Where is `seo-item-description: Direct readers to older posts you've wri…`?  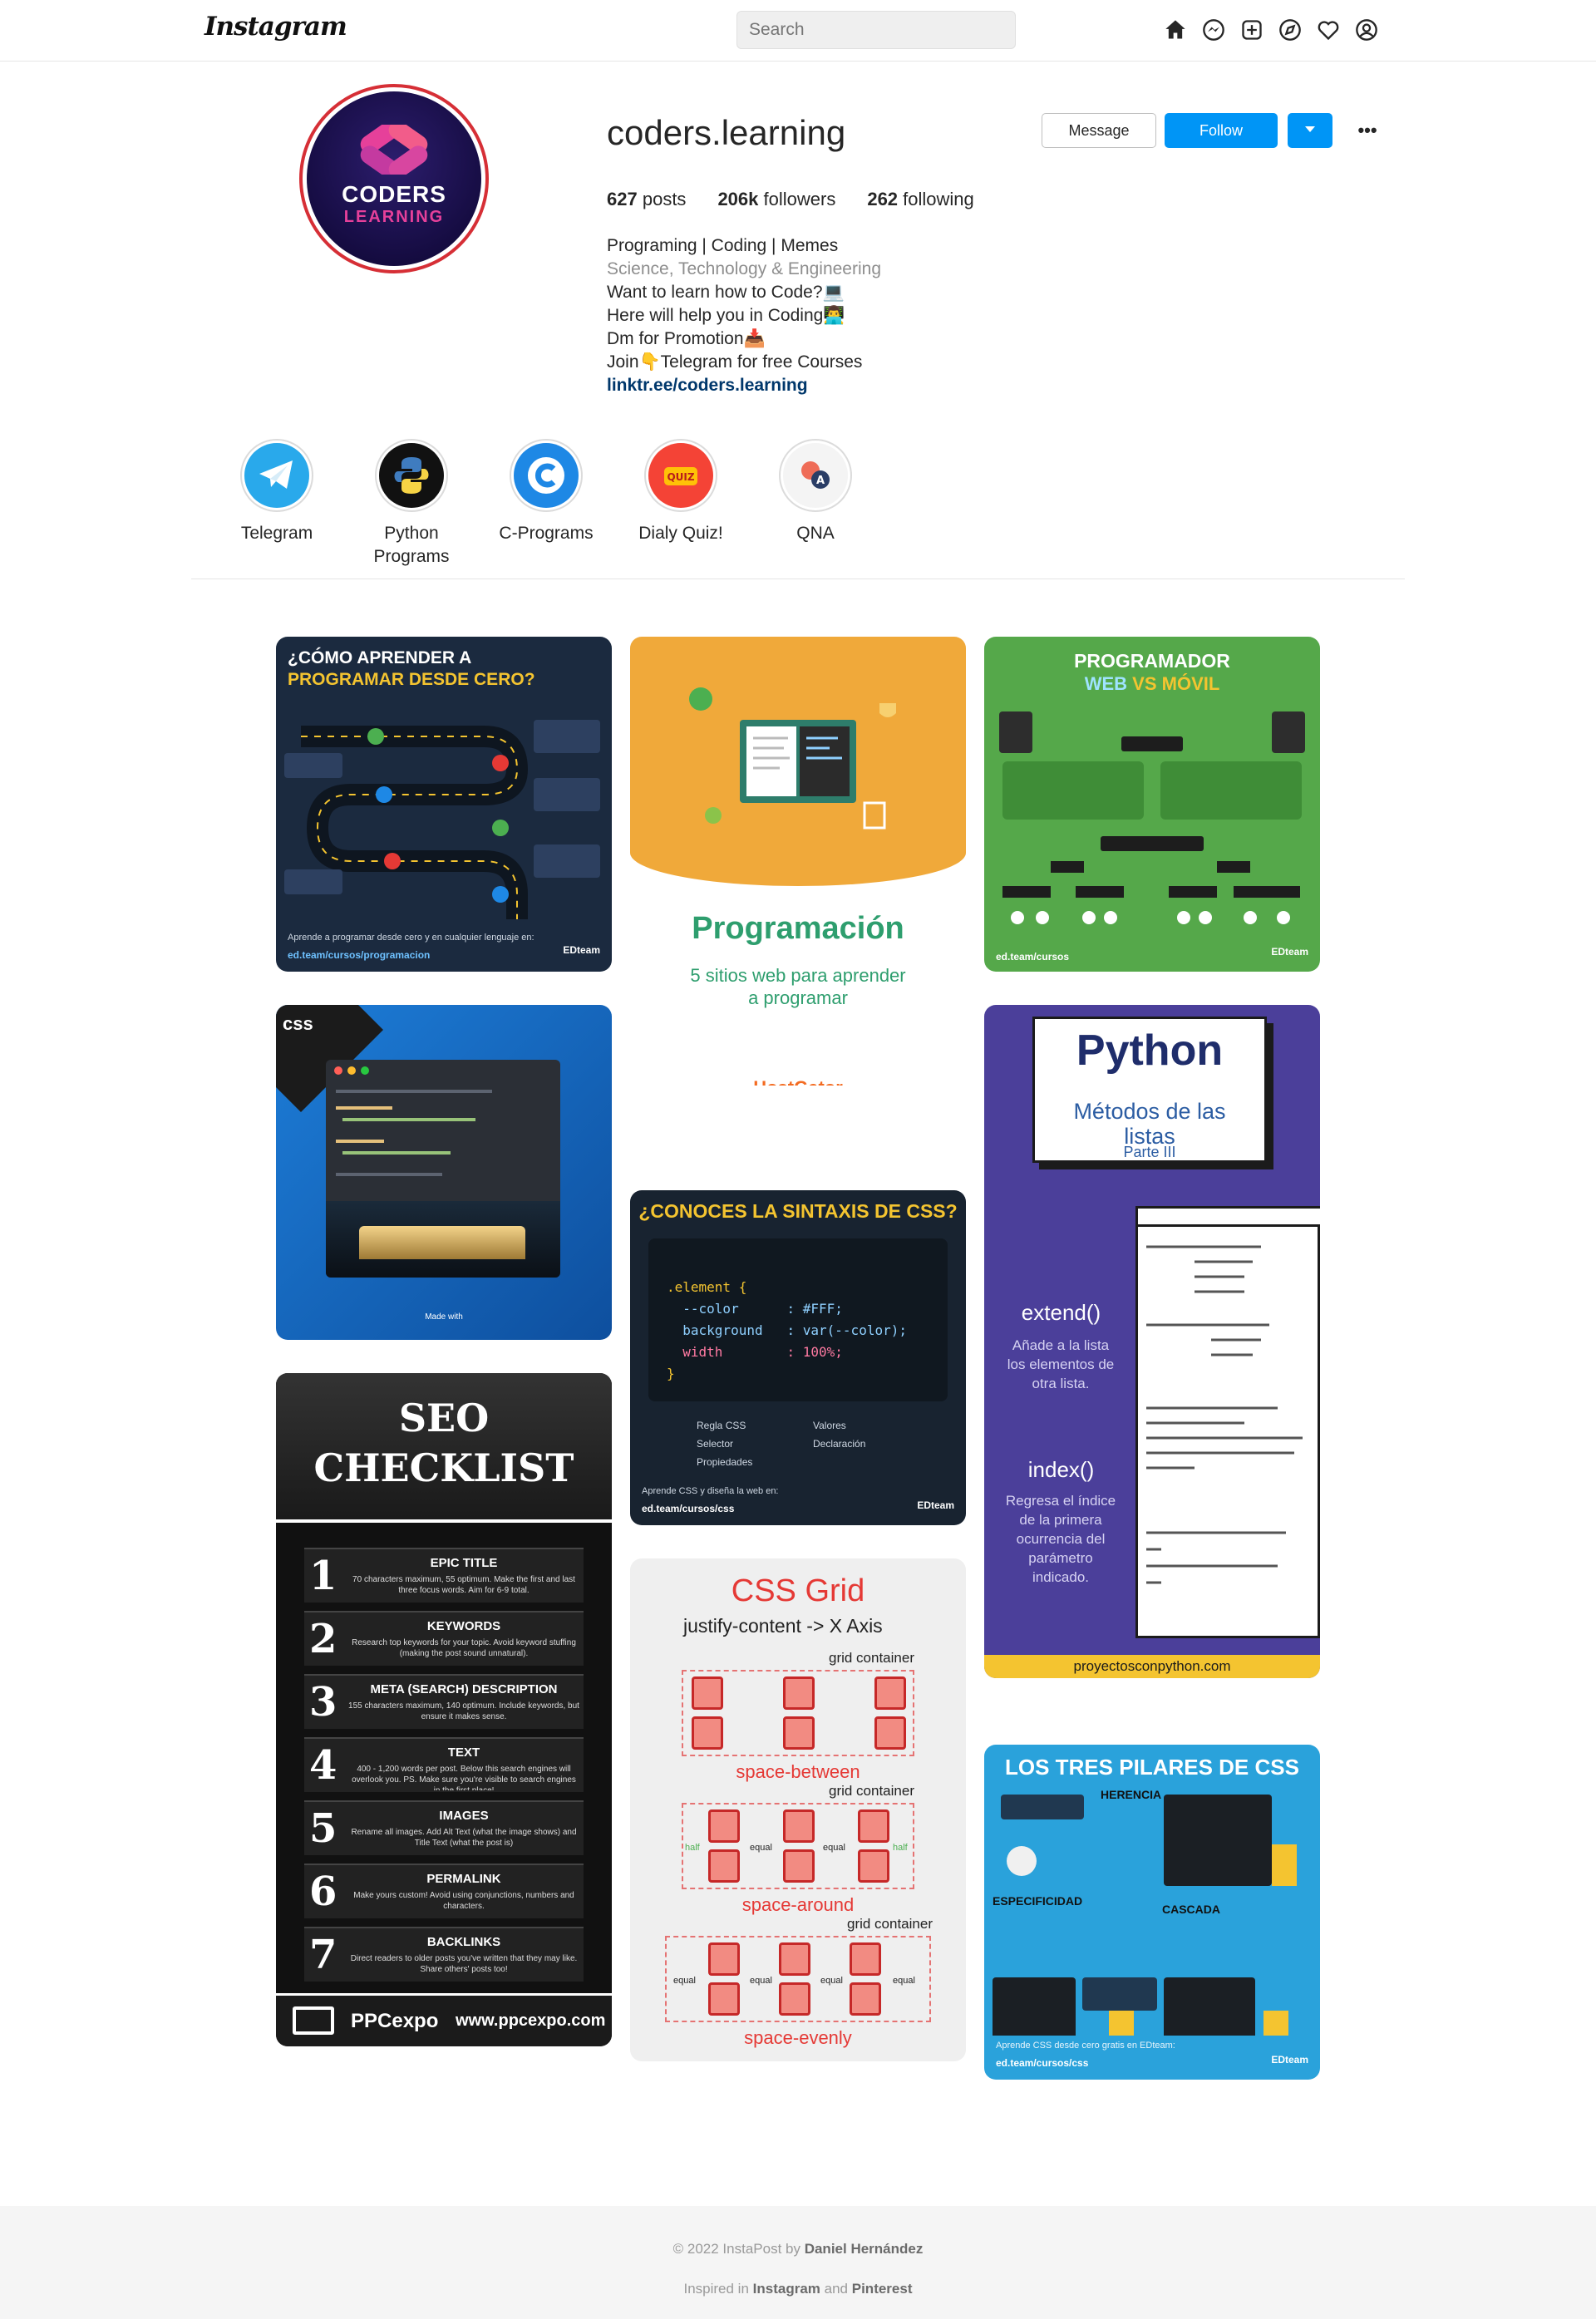 seo-item-description: Direct readers to older posts you've wri… is located at coordinates (464, 1964).